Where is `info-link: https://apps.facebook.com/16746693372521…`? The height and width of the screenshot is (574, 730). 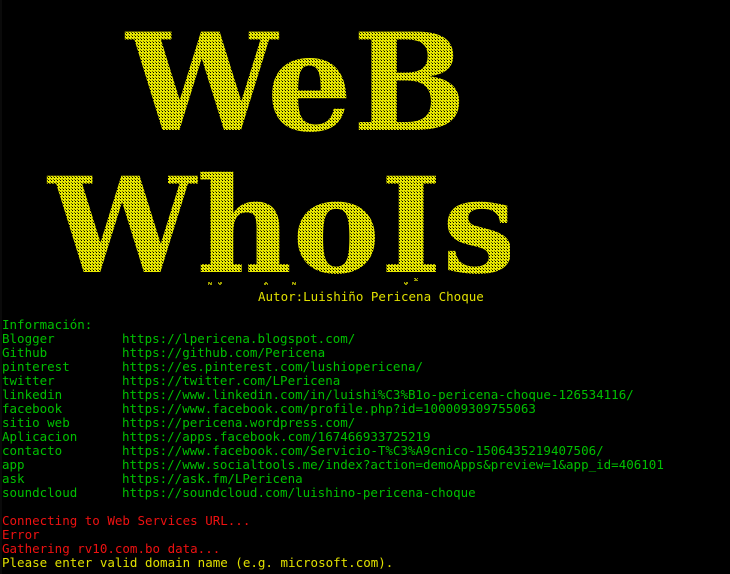 info-link: https://apps.facebook.com/16746693372521… is located at coordinates (276, 436).